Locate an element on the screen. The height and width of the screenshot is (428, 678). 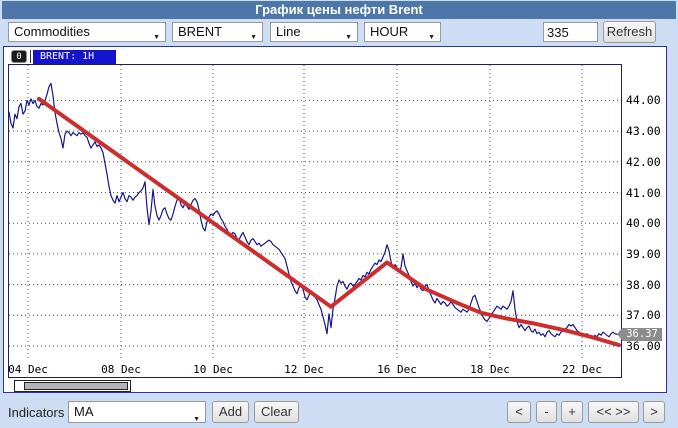
category-select-value: Commodities is located at coordinates (52, 31).